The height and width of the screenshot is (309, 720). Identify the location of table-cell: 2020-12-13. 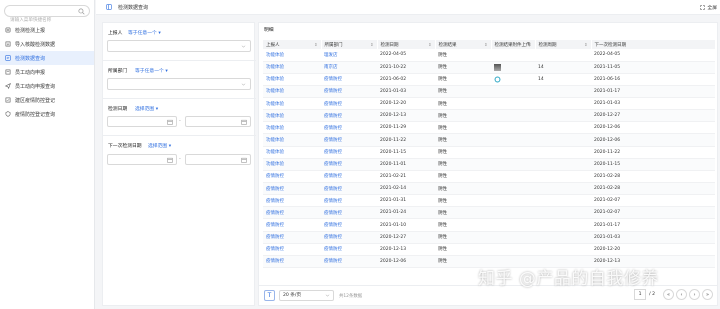
(406, 249).